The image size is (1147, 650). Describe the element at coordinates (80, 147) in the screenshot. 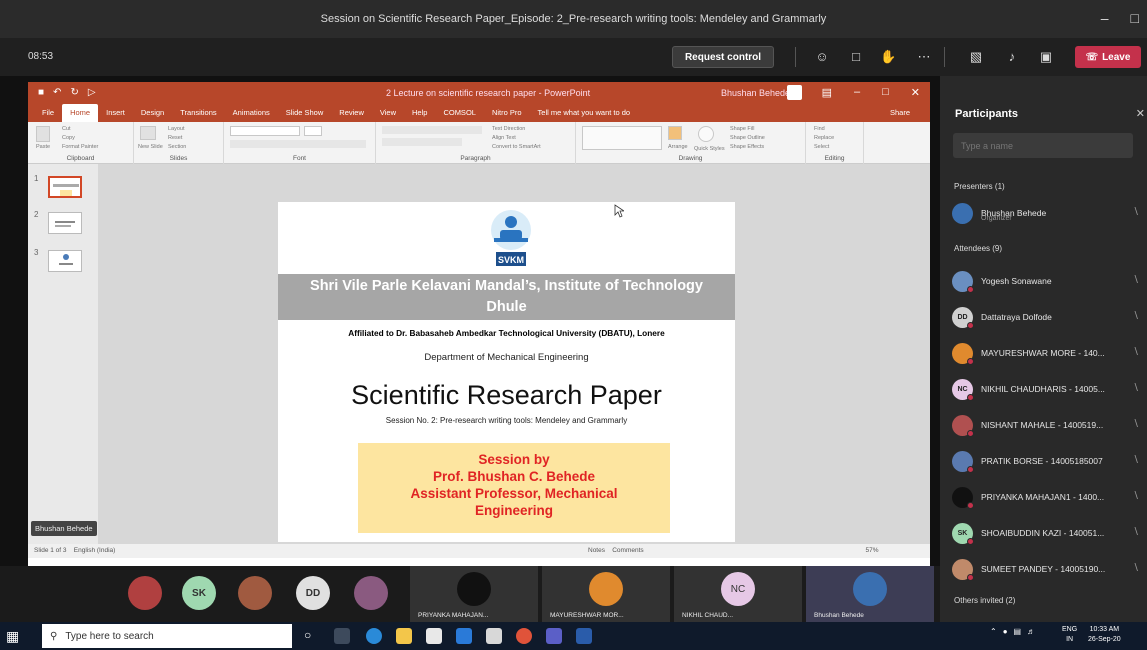

I see `format-painter-button: Format Painter` at that location.